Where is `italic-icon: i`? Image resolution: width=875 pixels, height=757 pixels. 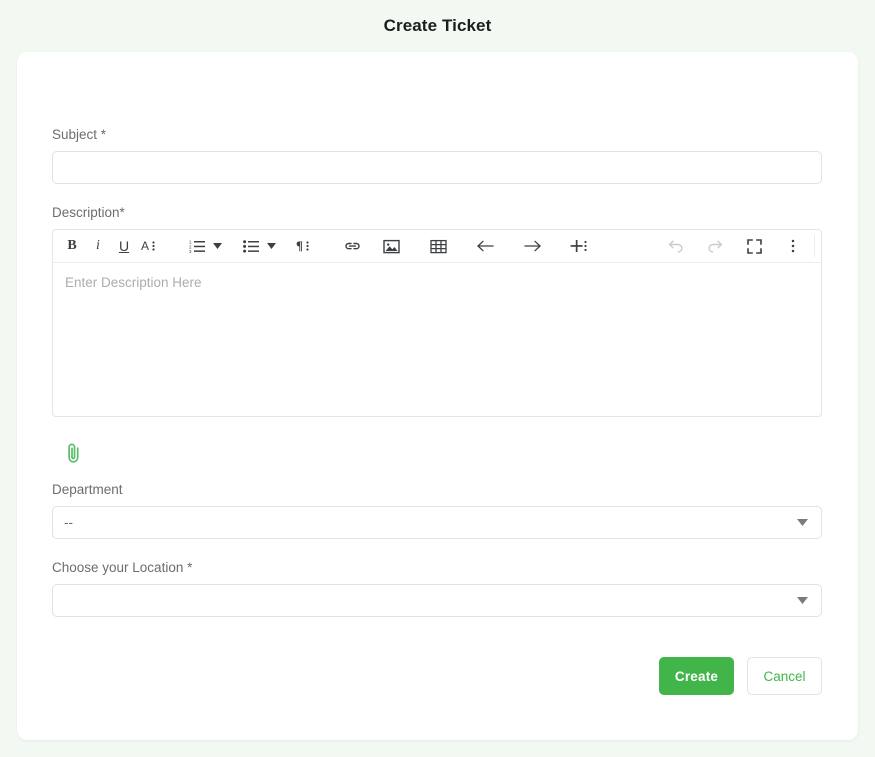 italic-icon: i is located at coordinates (98, 246).